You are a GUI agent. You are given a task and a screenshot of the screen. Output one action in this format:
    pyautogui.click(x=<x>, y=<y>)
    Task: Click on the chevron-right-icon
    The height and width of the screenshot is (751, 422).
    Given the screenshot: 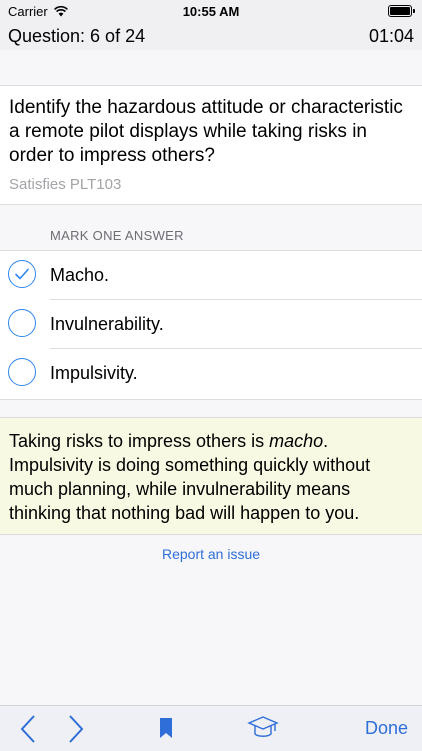 What is the action you would take?
    pyautogui.click(x=76, y=729)
    